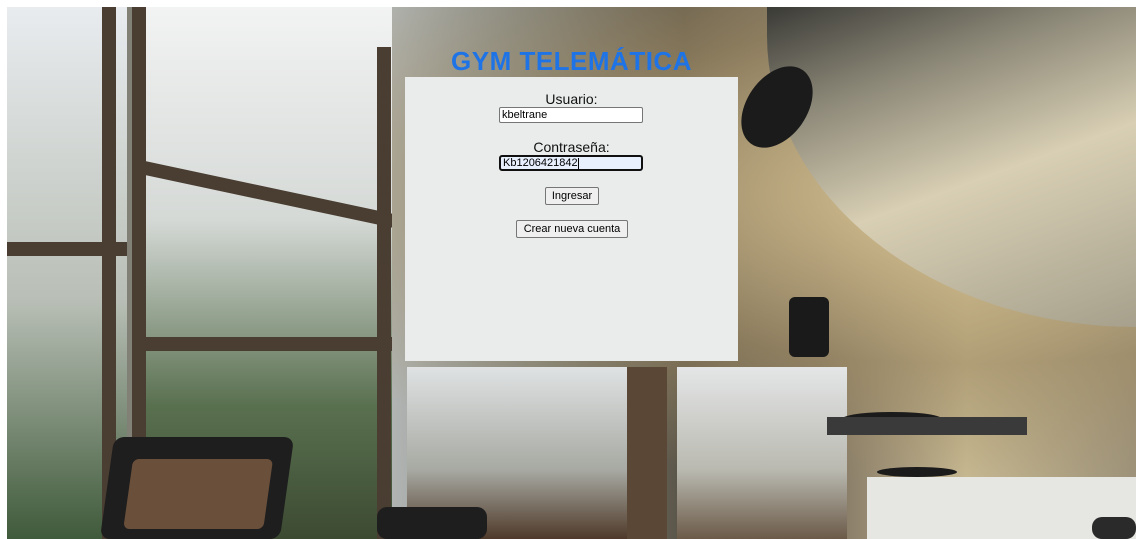 This screenshot has width=1136, height=539. I want to click on username-value: kbeltrane, so click(525, 115).